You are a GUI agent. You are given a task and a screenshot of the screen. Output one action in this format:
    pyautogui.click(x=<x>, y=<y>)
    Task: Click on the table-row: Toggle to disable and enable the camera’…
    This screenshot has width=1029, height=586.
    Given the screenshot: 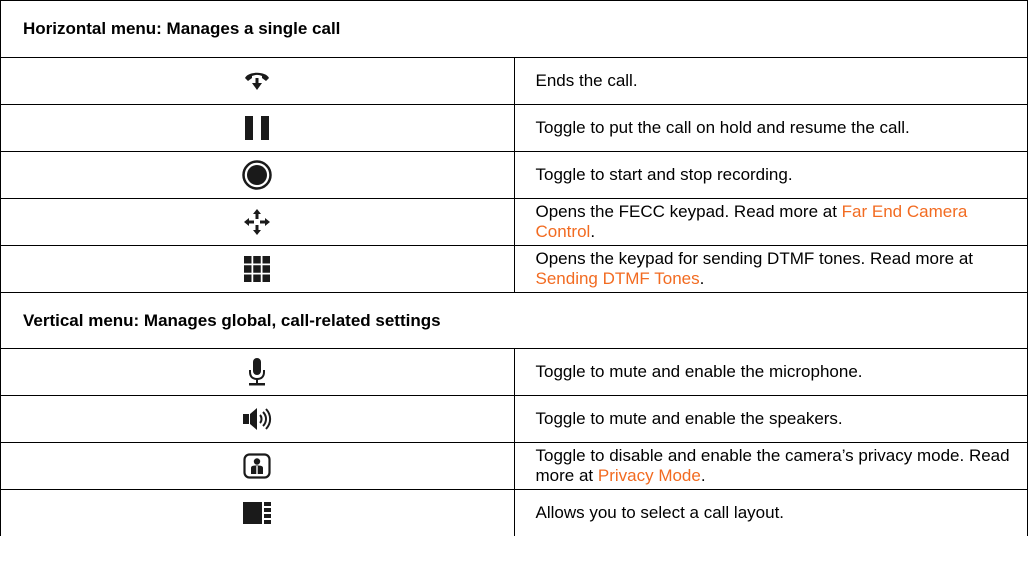 What is the action you would take?
    pyautogui.click(x=514, y=466)
    